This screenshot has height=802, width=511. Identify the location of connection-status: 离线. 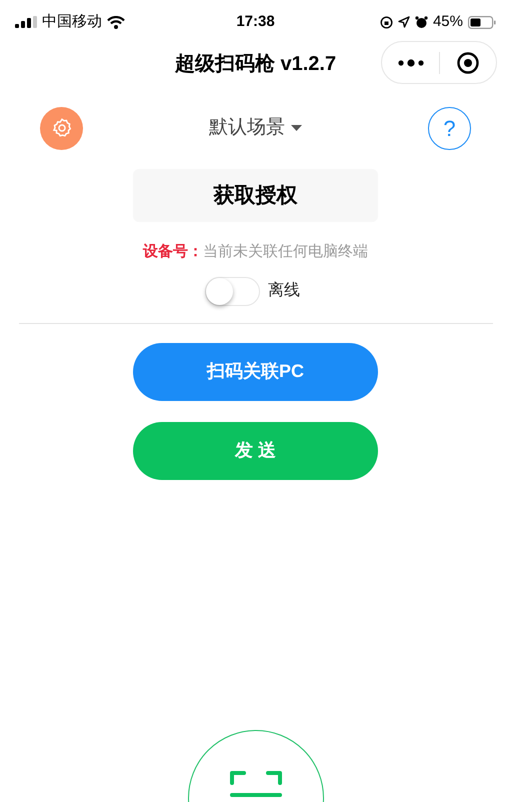
(284, 290).